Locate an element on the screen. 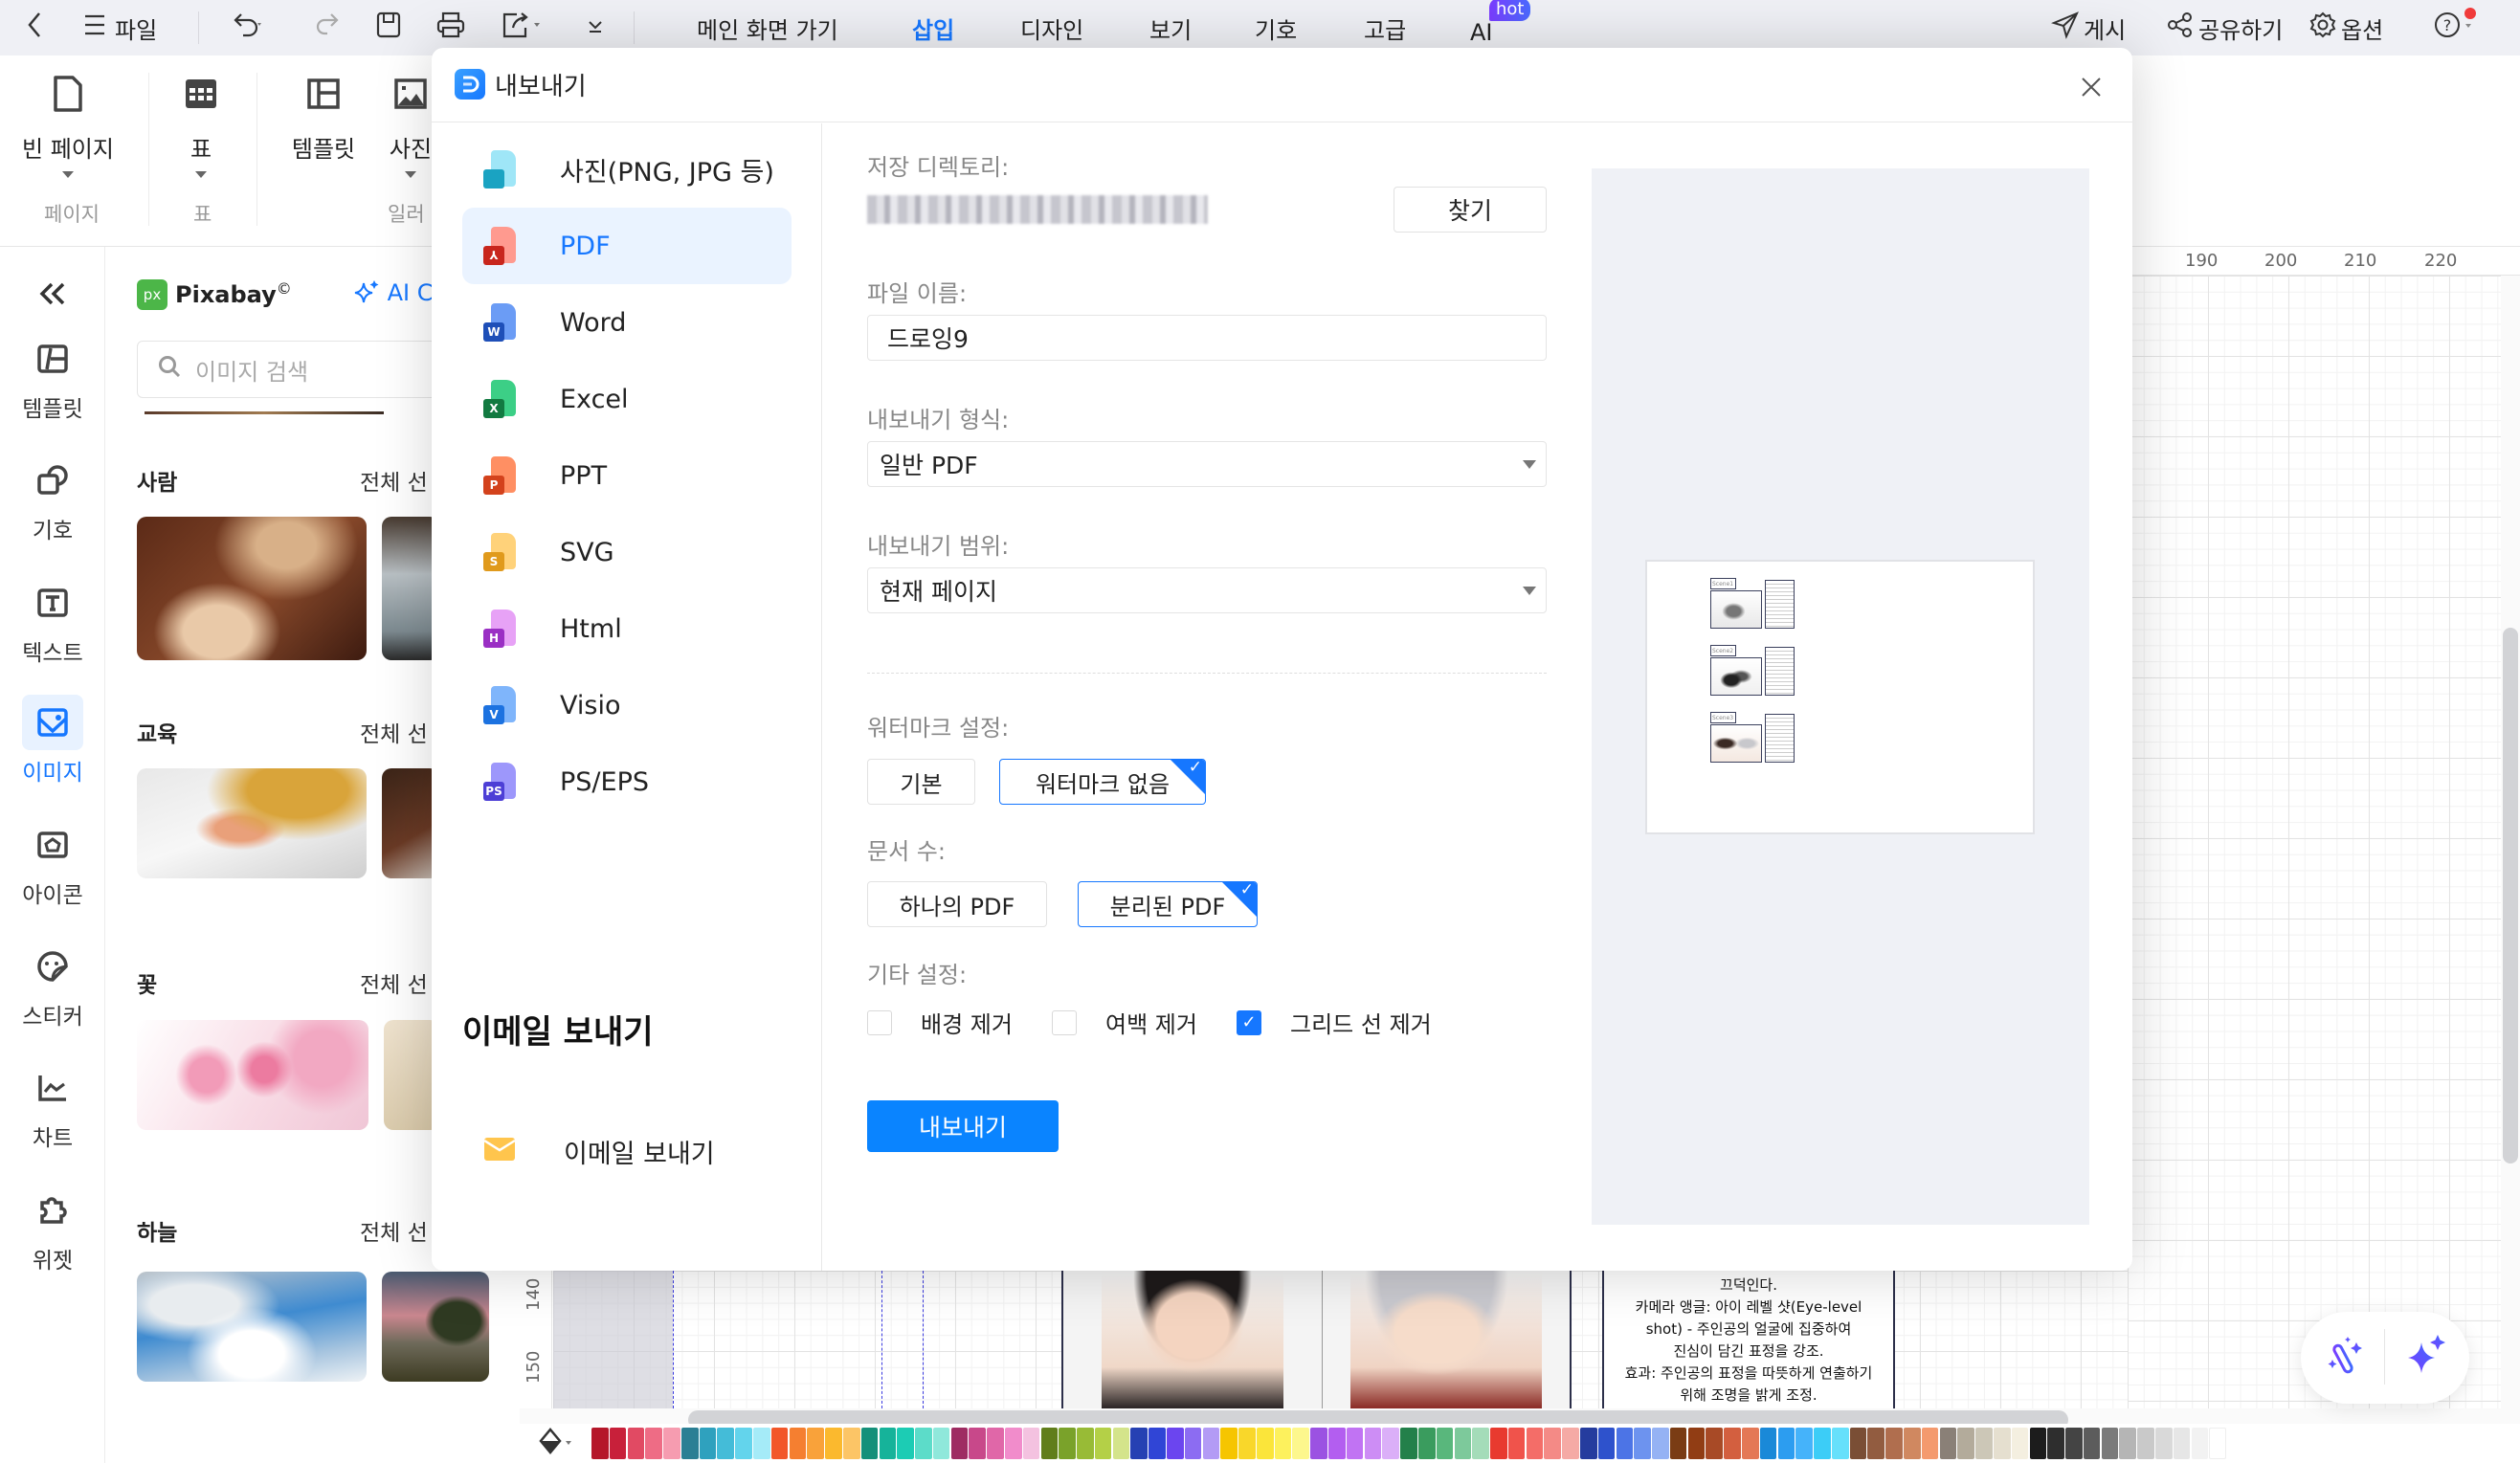  watermark-default-option: 기본 is located at coordinates (921, 782).